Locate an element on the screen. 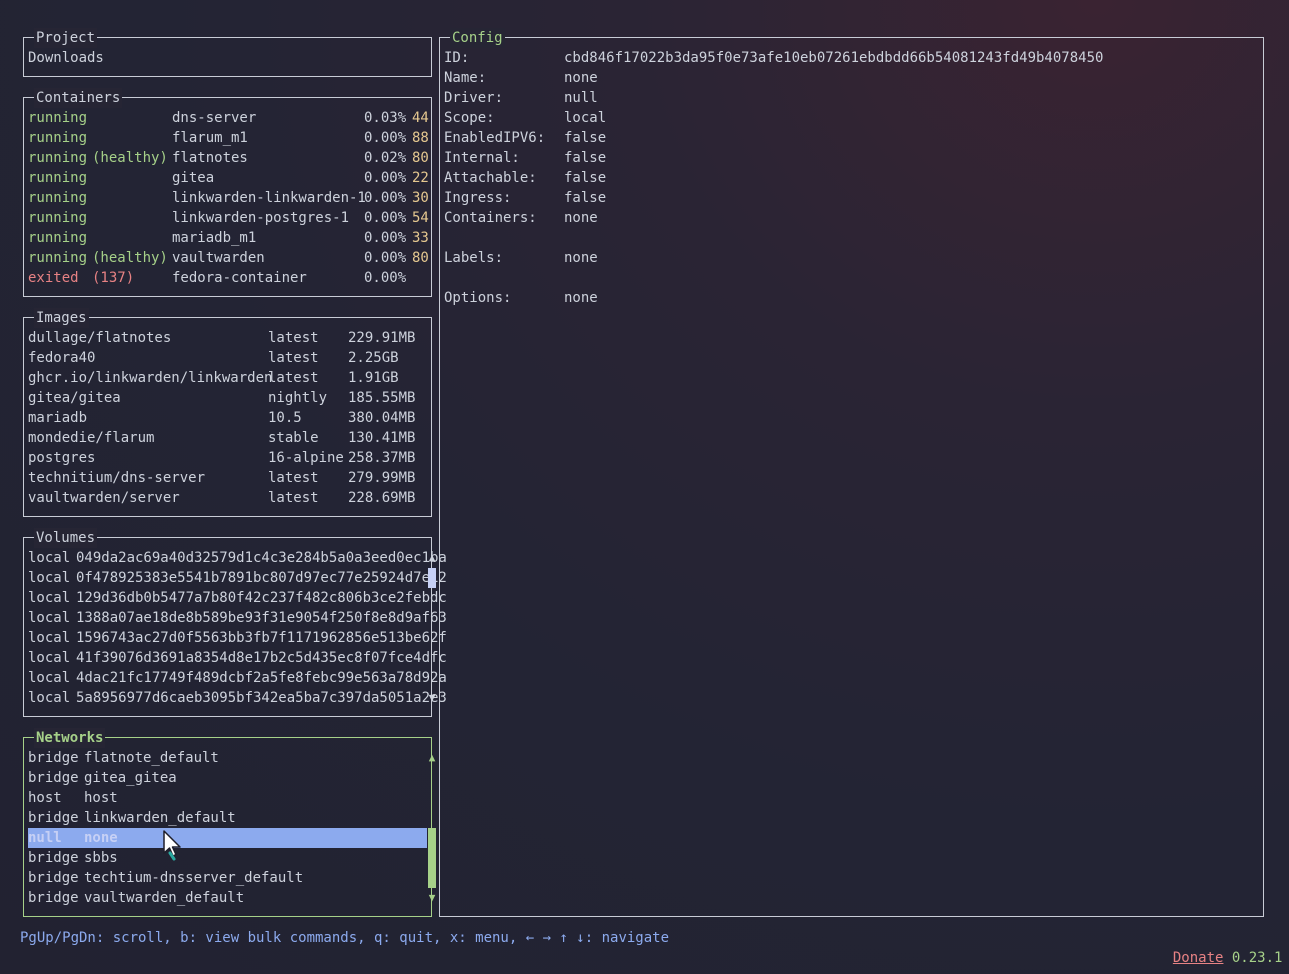 The image size is (1289, 974). container-metric: 54 is located at coordinates (420, 218).